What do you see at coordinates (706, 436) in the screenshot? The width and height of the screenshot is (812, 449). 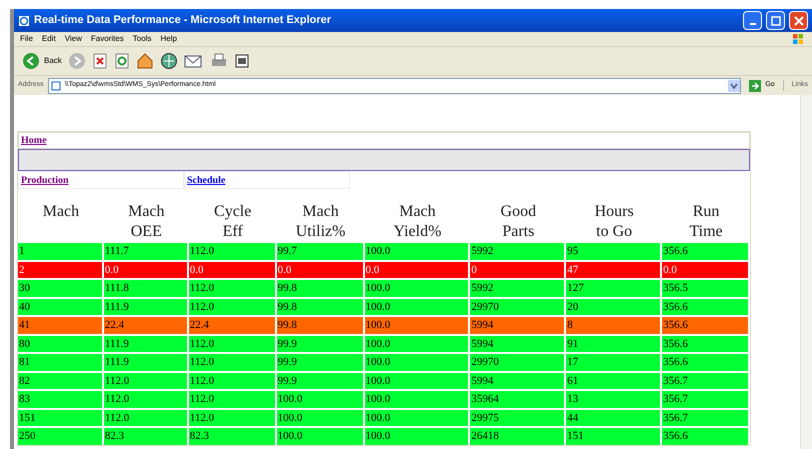 I see `table-cell: 356.6` at bounding box center [706, 436].